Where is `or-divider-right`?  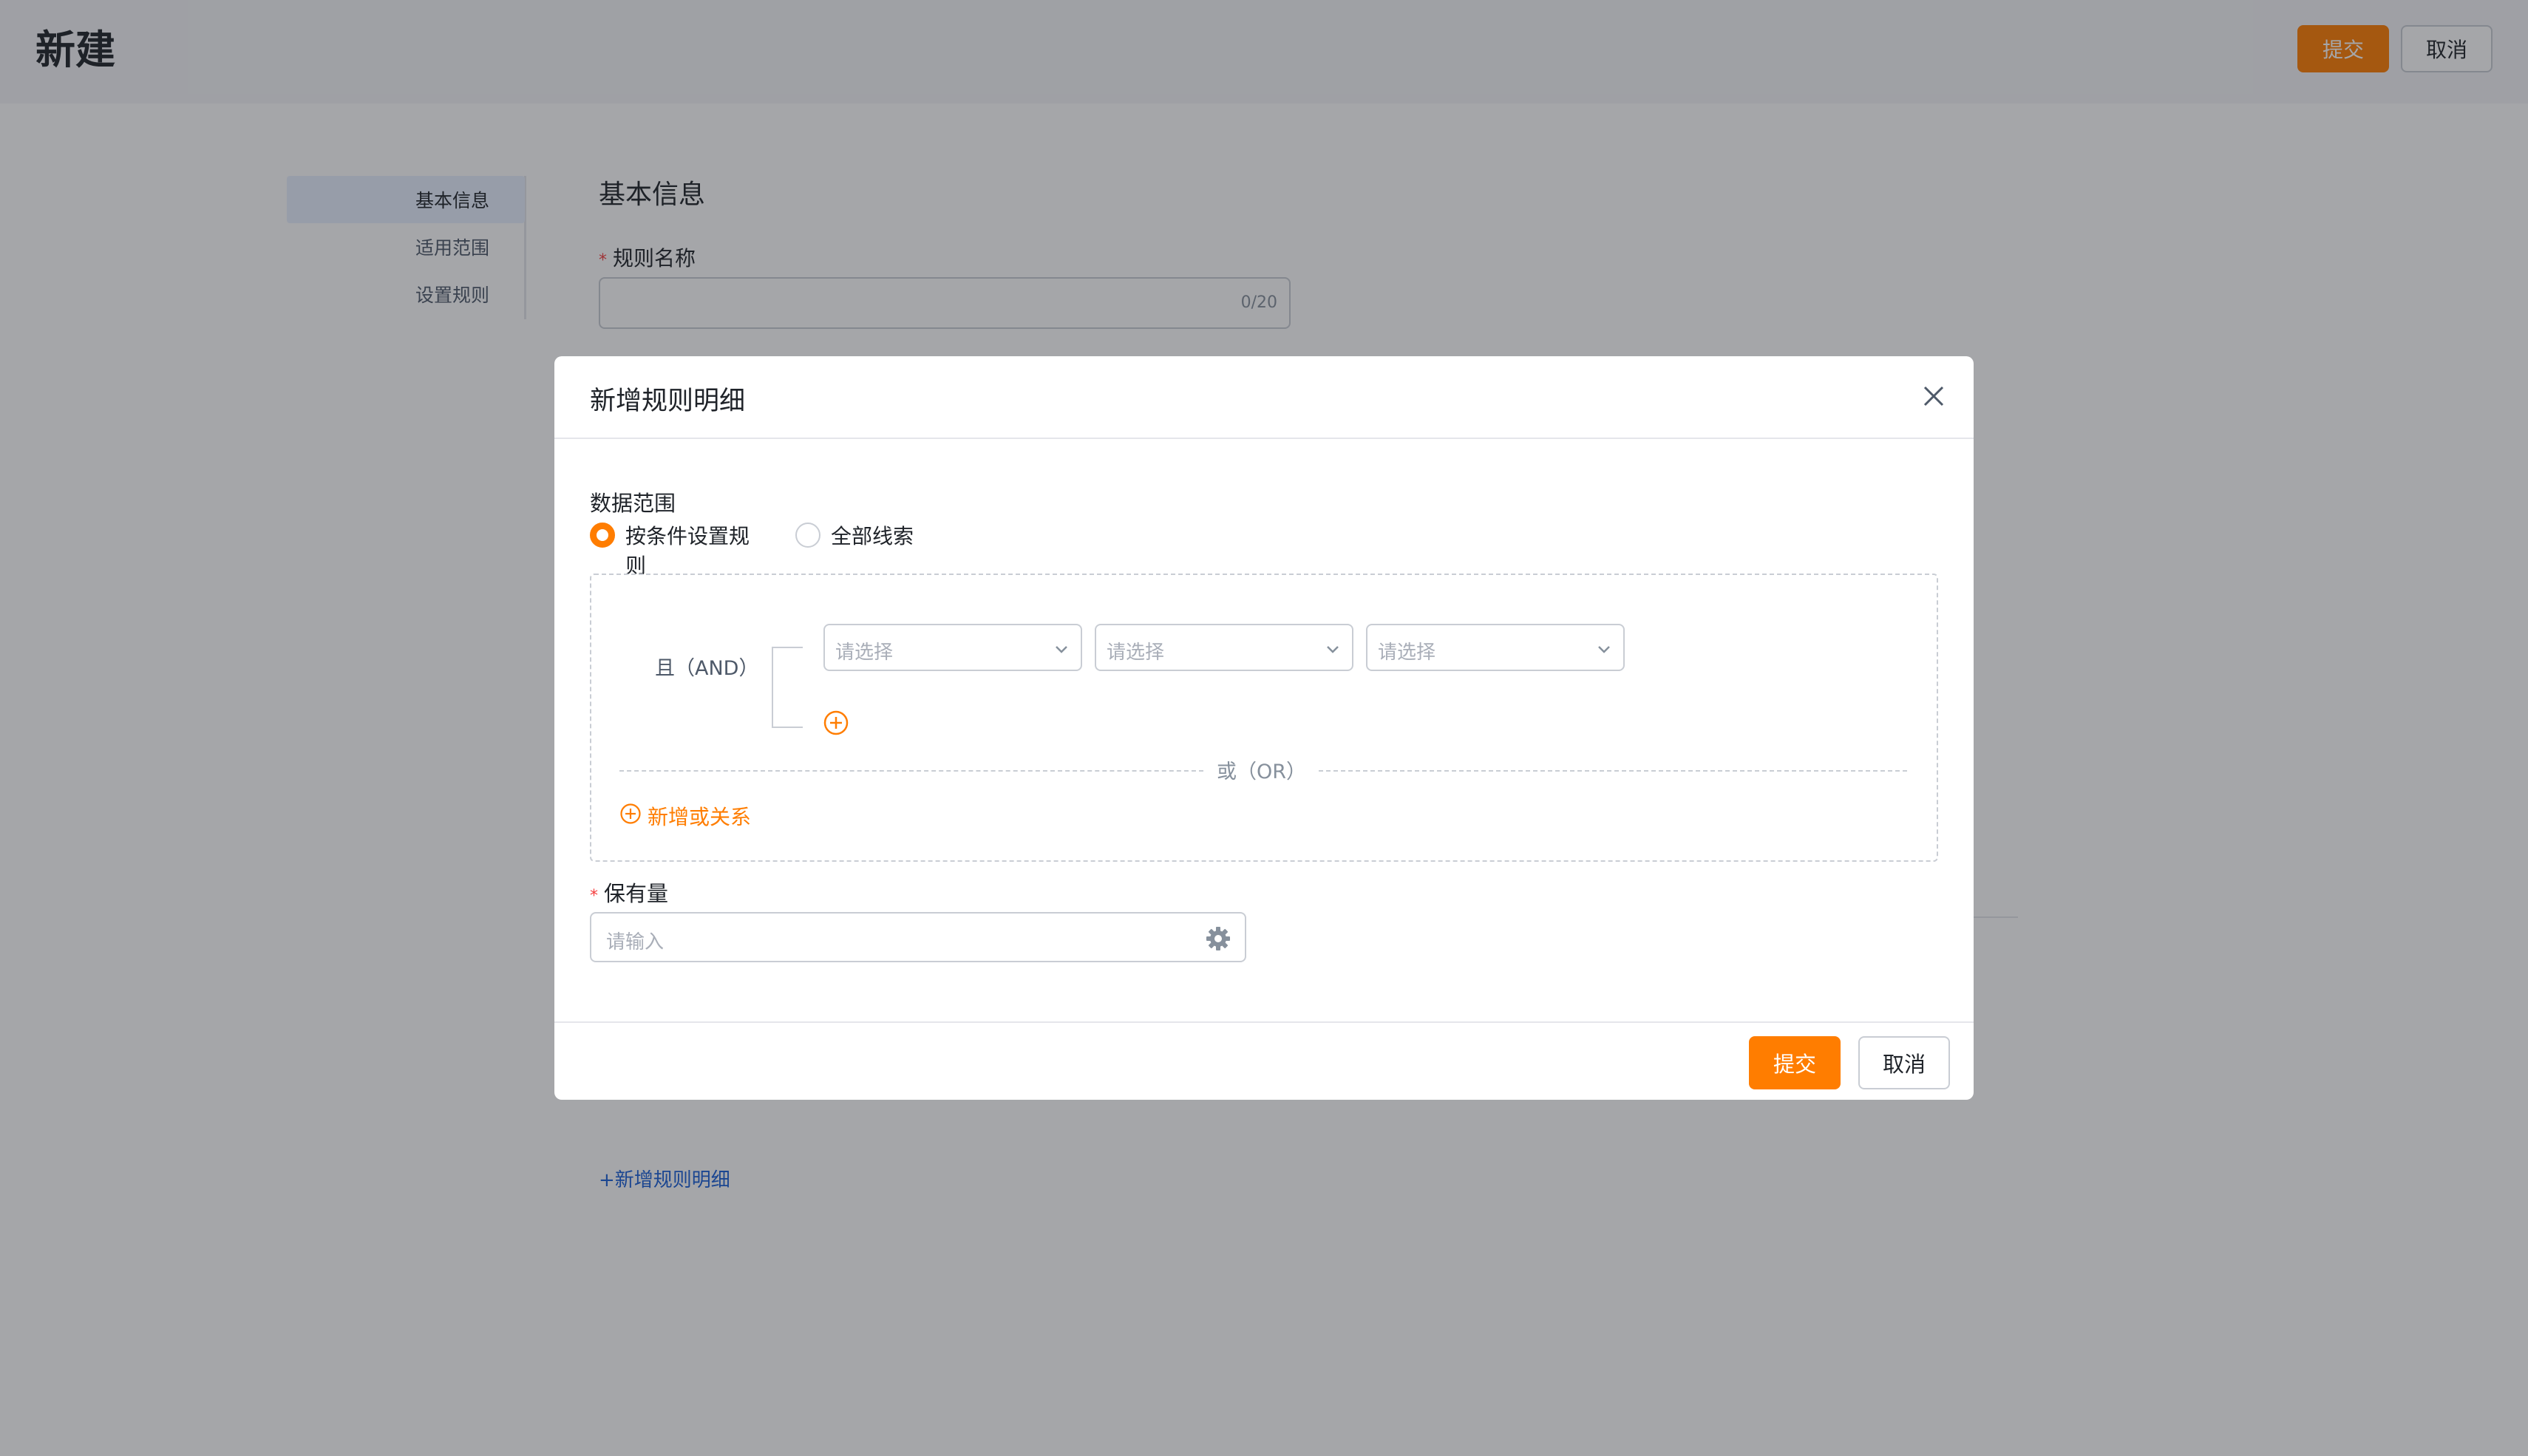
or-divider-right is located at coordinates (1613, 771).